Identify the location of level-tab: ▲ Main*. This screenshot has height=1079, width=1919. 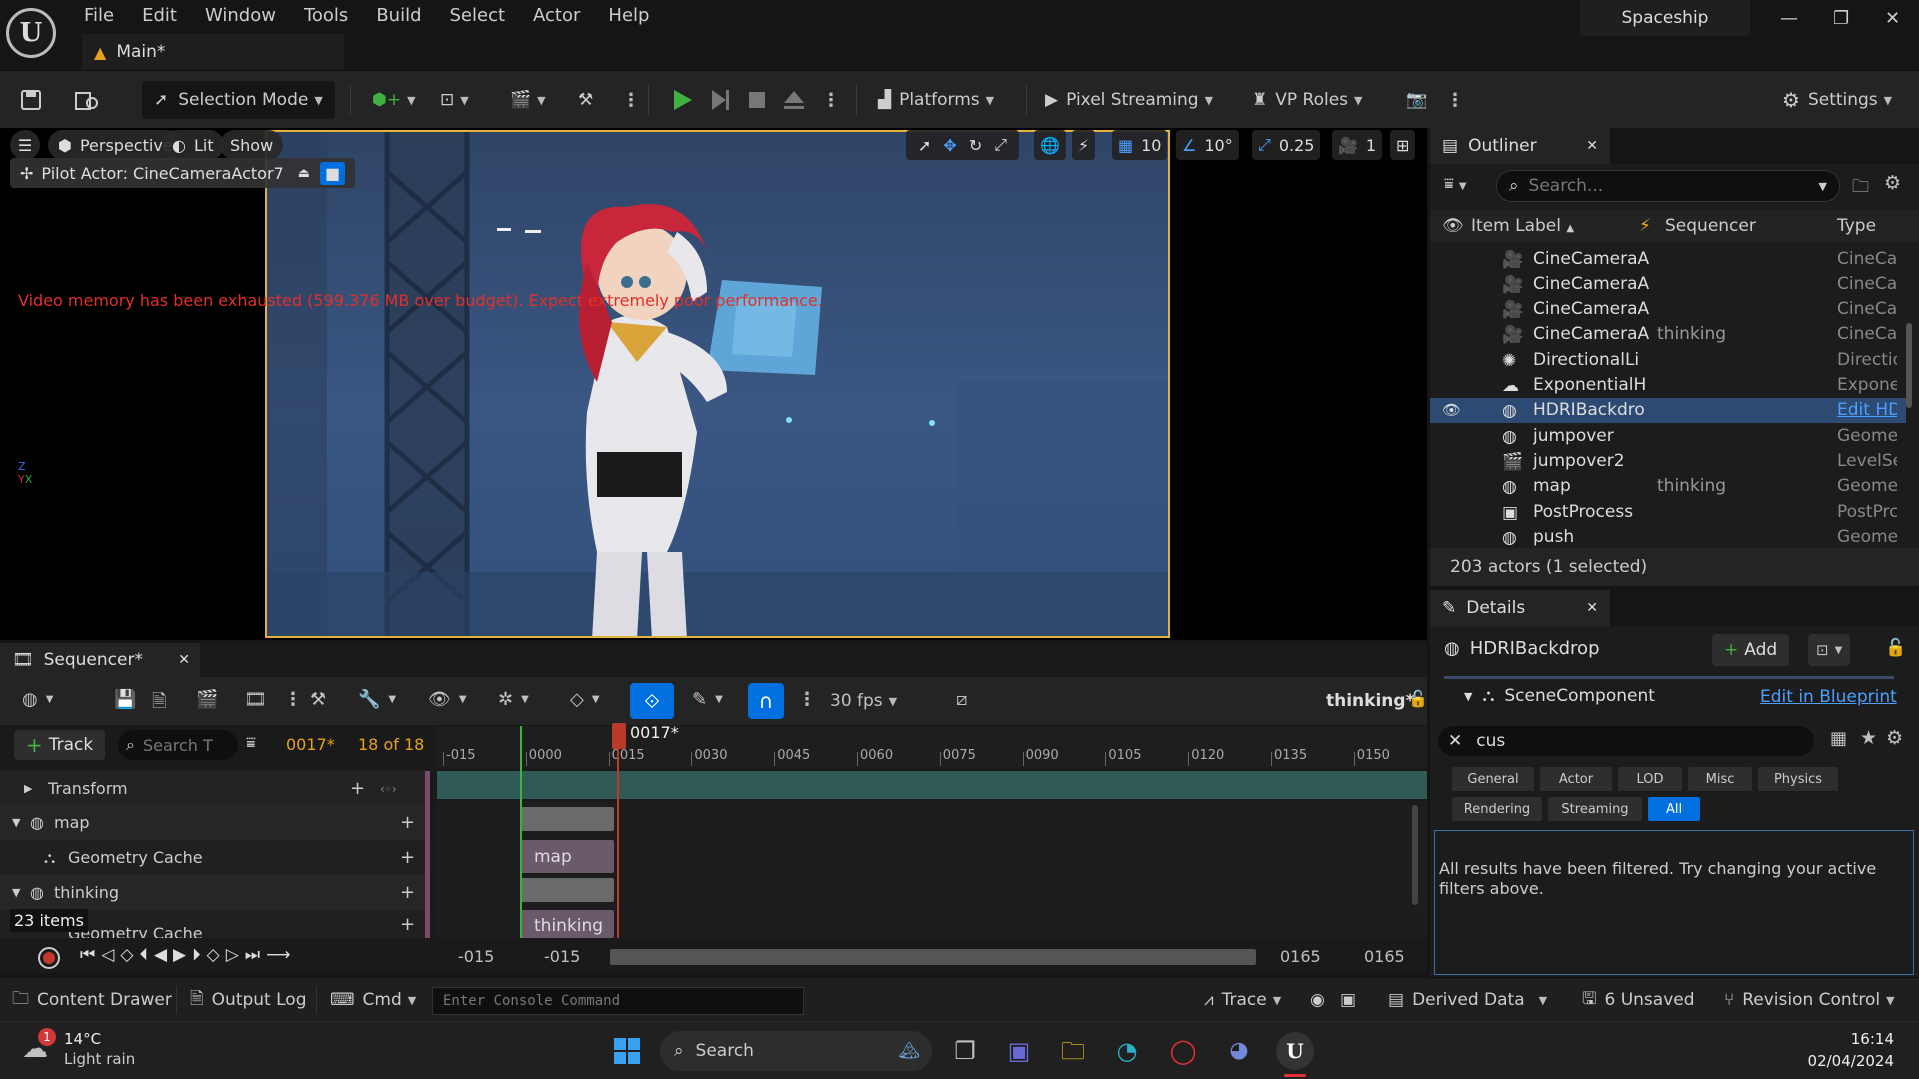
(213, 52).